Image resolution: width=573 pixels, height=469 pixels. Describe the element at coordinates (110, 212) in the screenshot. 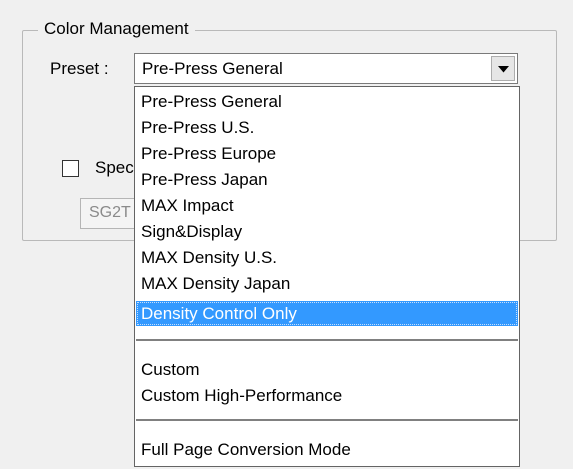

I see `specify-value-text: SG2T` at that location.